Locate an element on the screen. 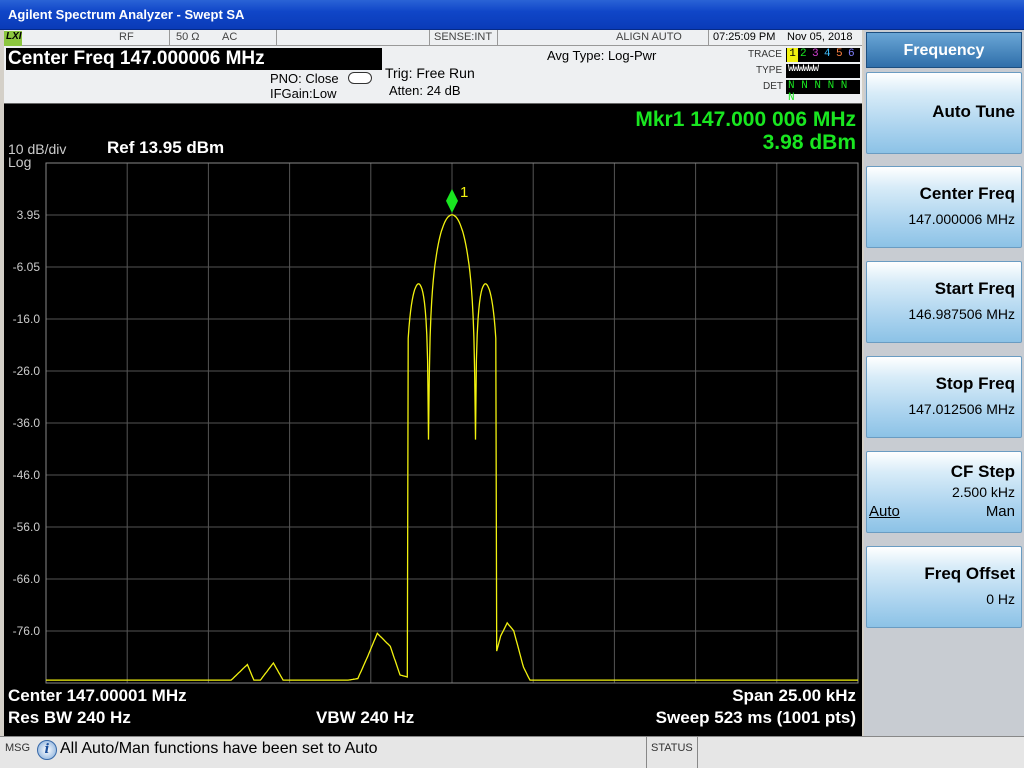 This screenshot has height=768, width=1024. pno-setting: PNO: Close is located at coordinates (304, 78).